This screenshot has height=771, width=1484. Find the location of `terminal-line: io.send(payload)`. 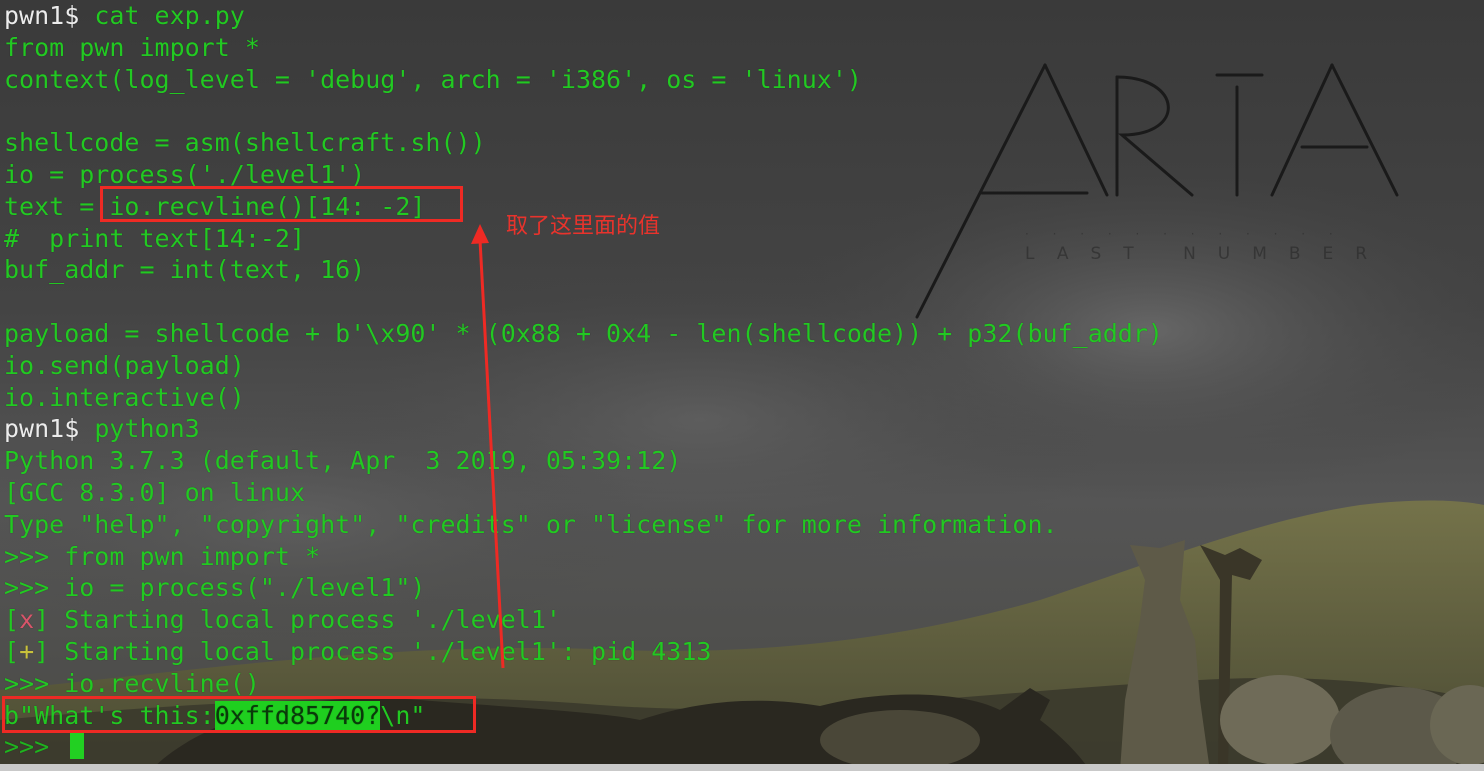

terminal-line: io.send(payload) is located at coordinates (124, 366).